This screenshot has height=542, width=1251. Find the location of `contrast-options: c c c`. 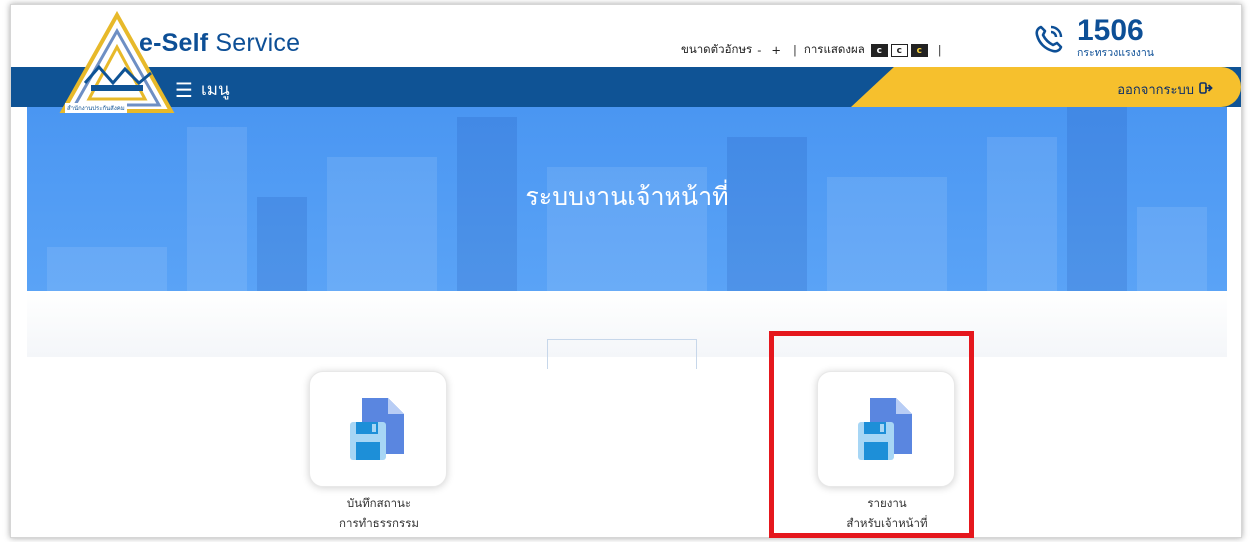

contrast-options: c c c is located at coordinates (900, 50).